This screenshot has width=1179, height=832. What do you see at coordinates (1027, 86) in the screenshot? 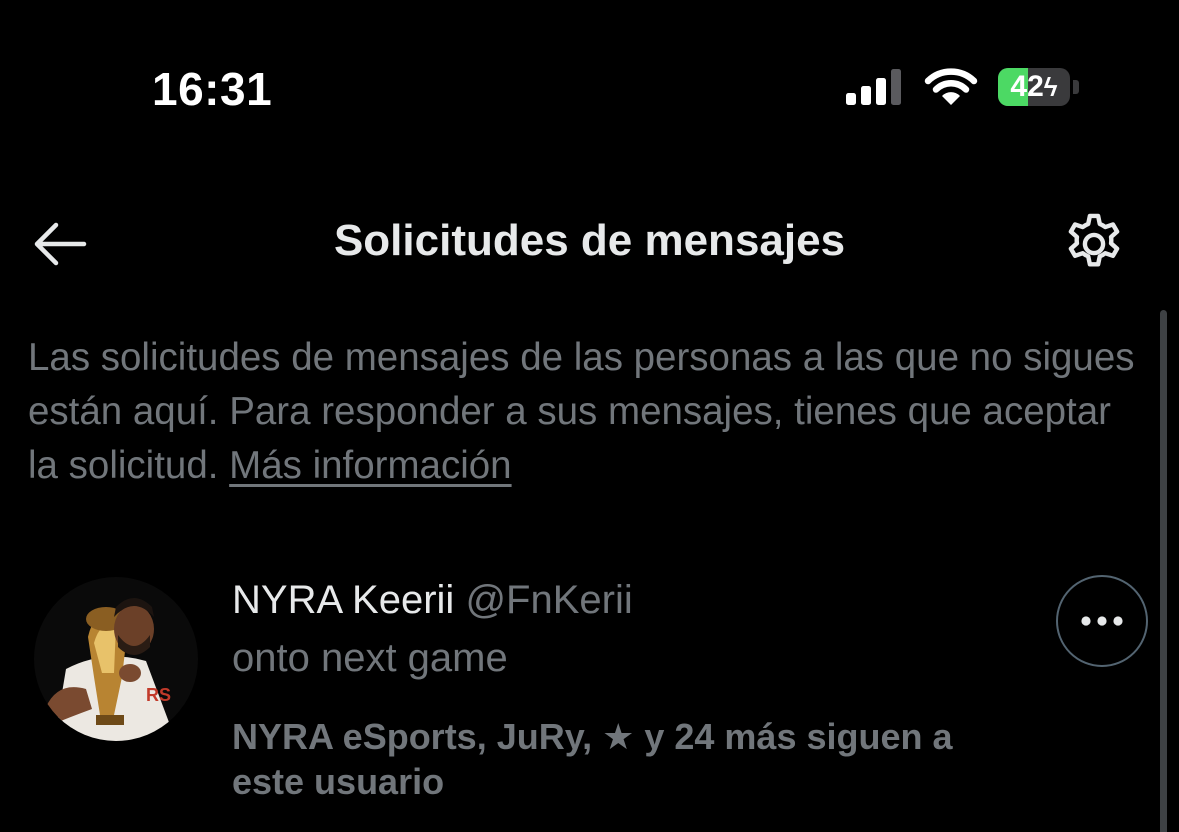
I see `battery-percent: 42` at bounding box center [1027, 86].